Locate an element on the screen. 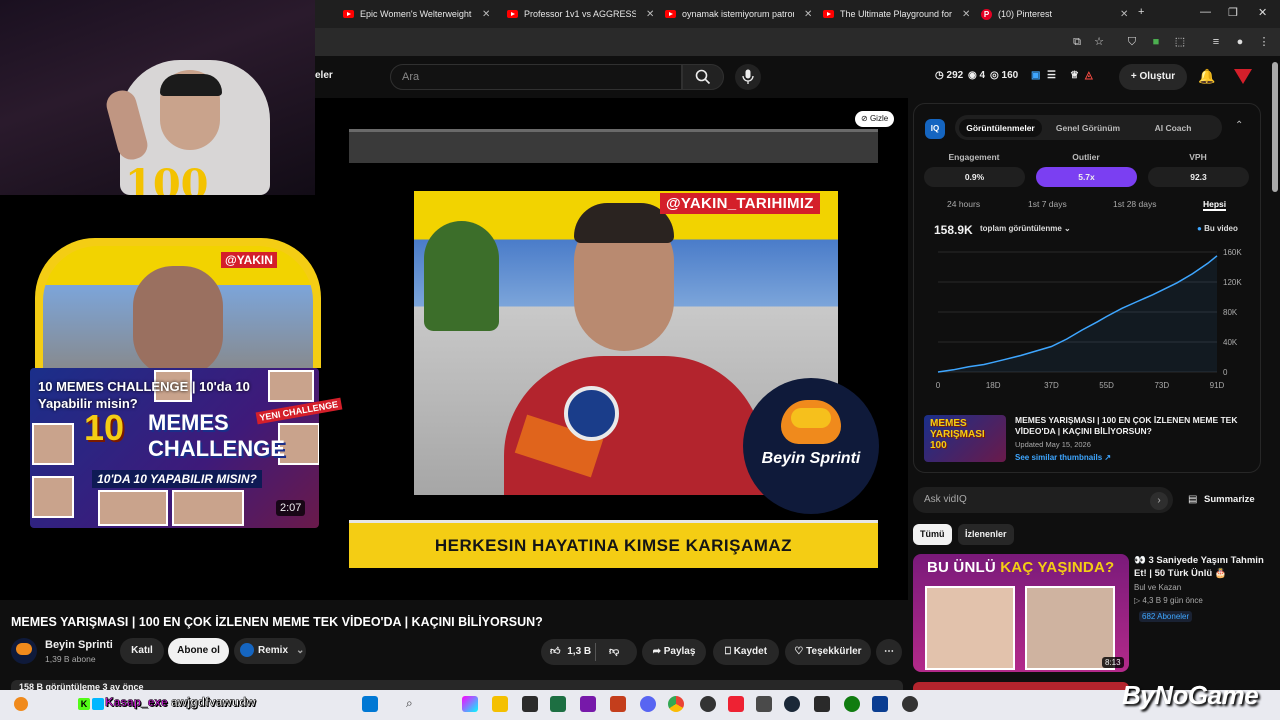  mini-player-frame: @YAKIN is located at coordinates (178, 303).